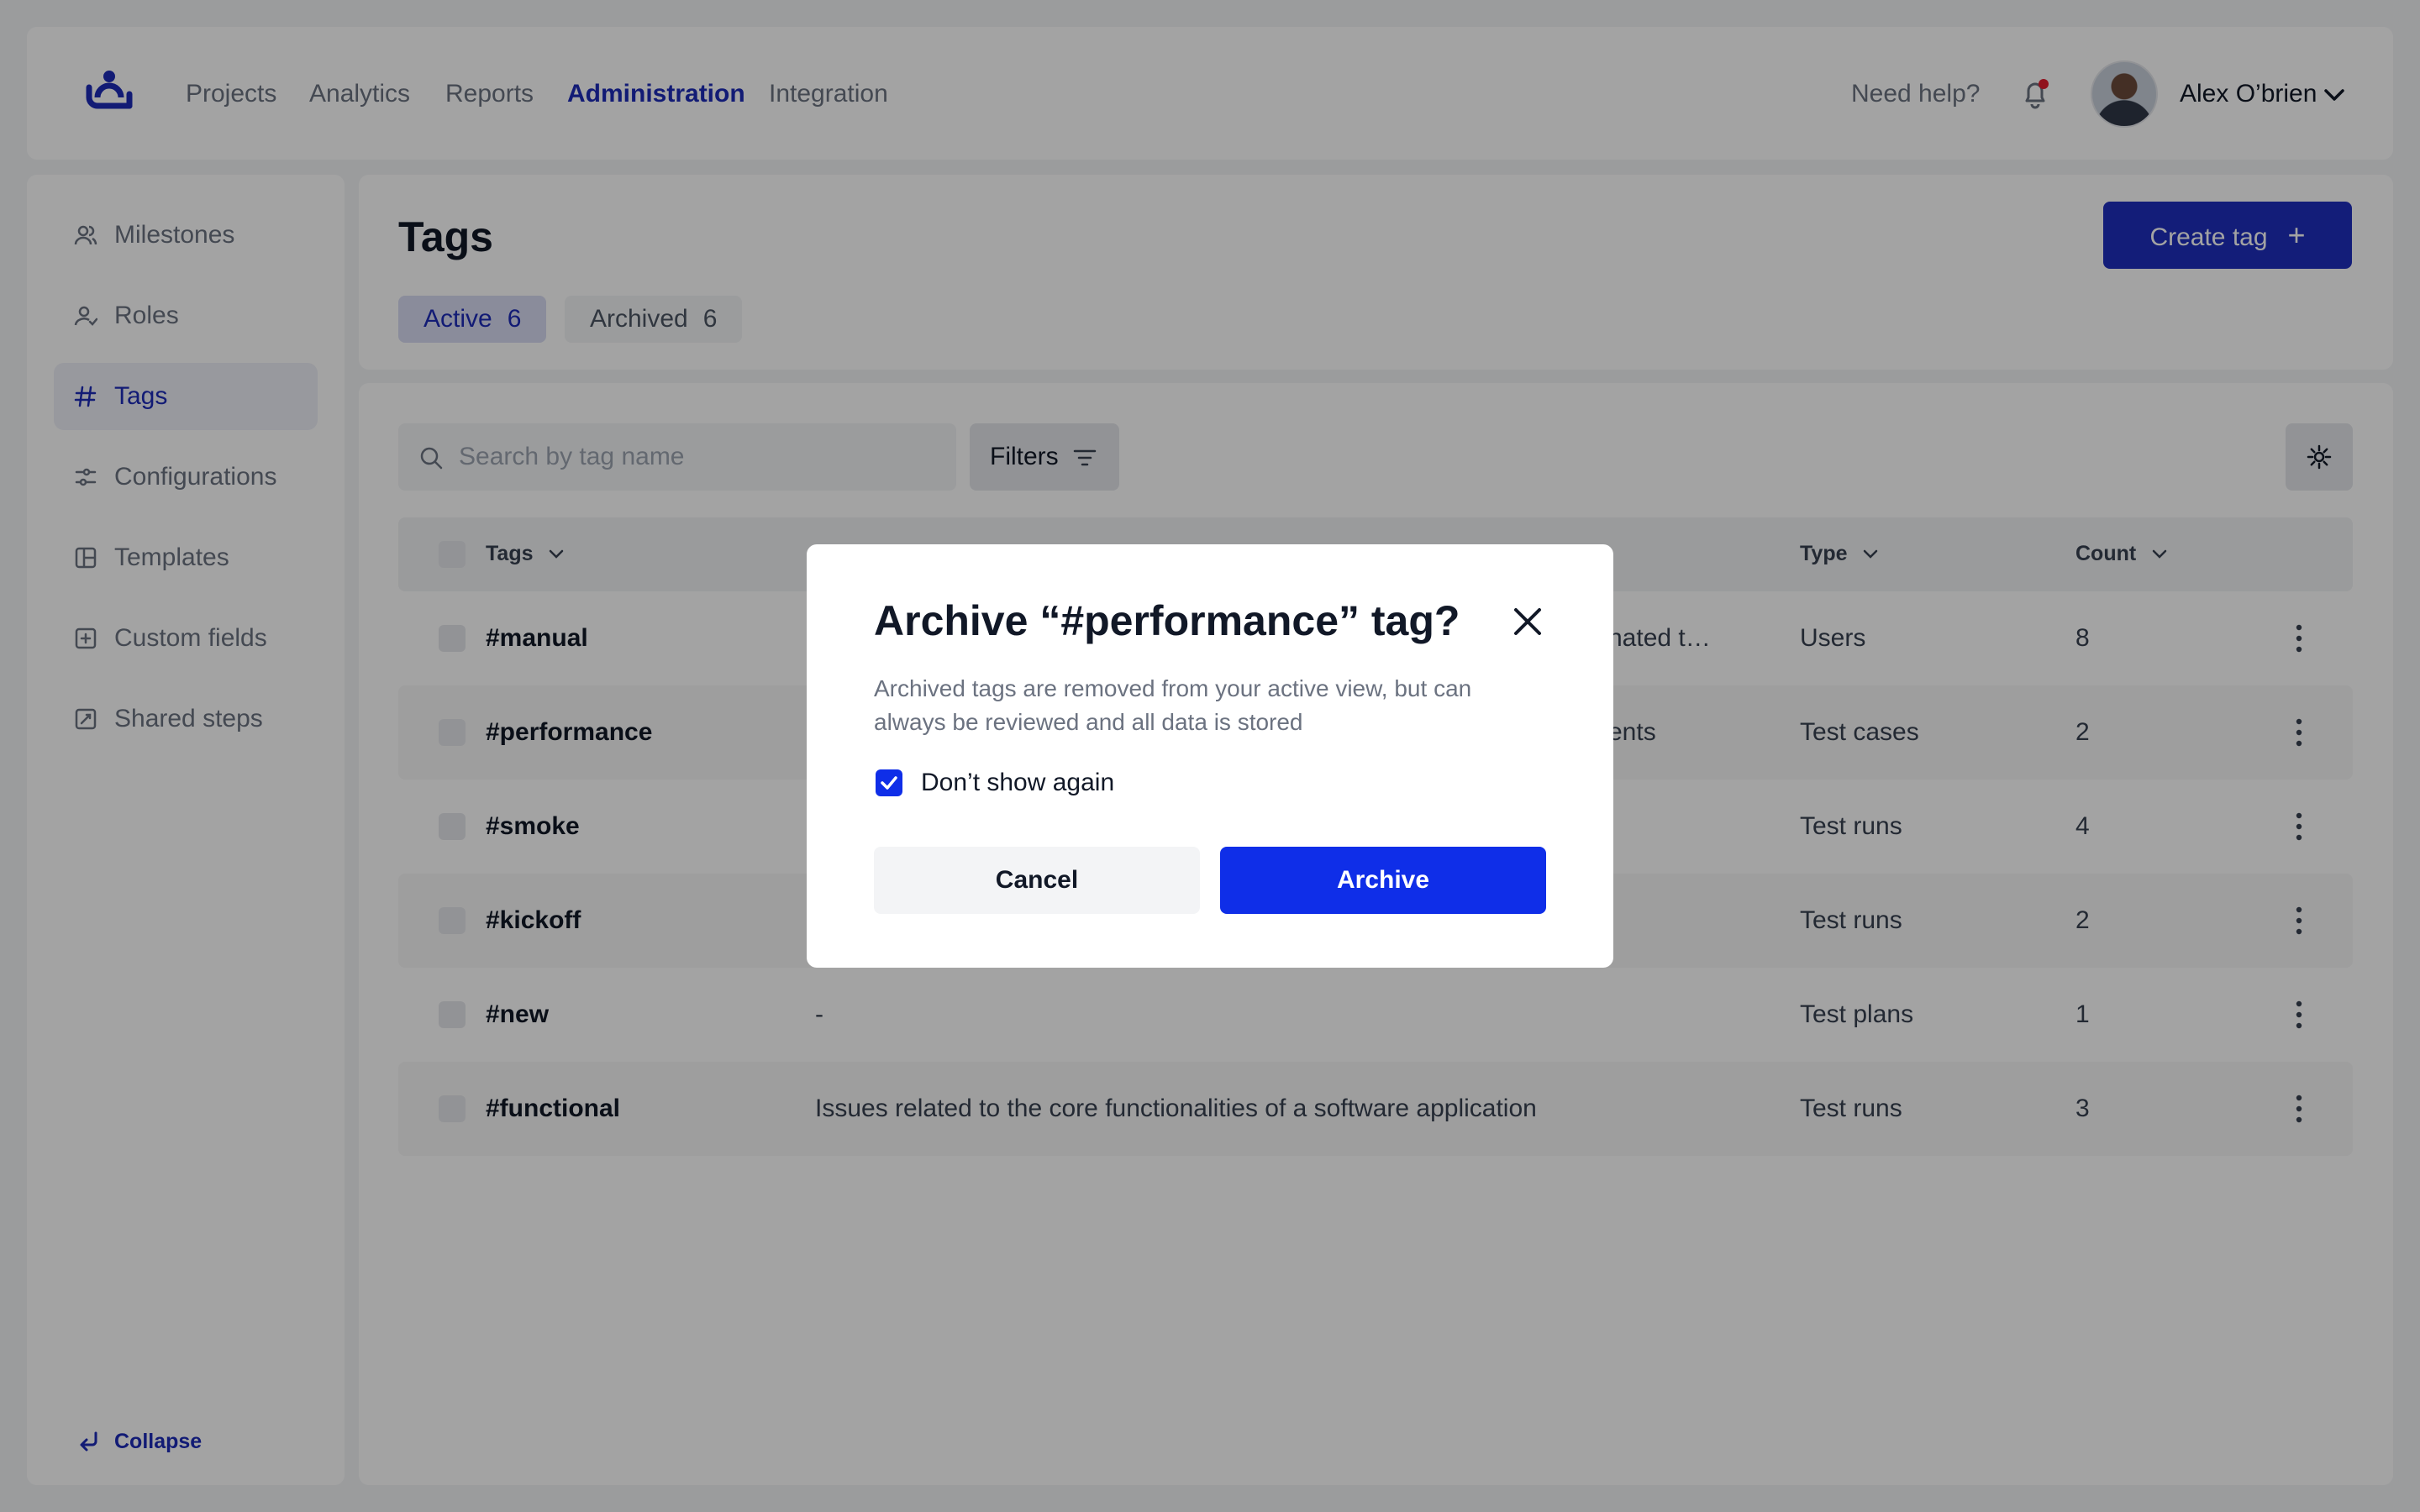 The width and height of the screenshot is (2420, 1512). I want to click on checkmark-icon, so click(889, 783).